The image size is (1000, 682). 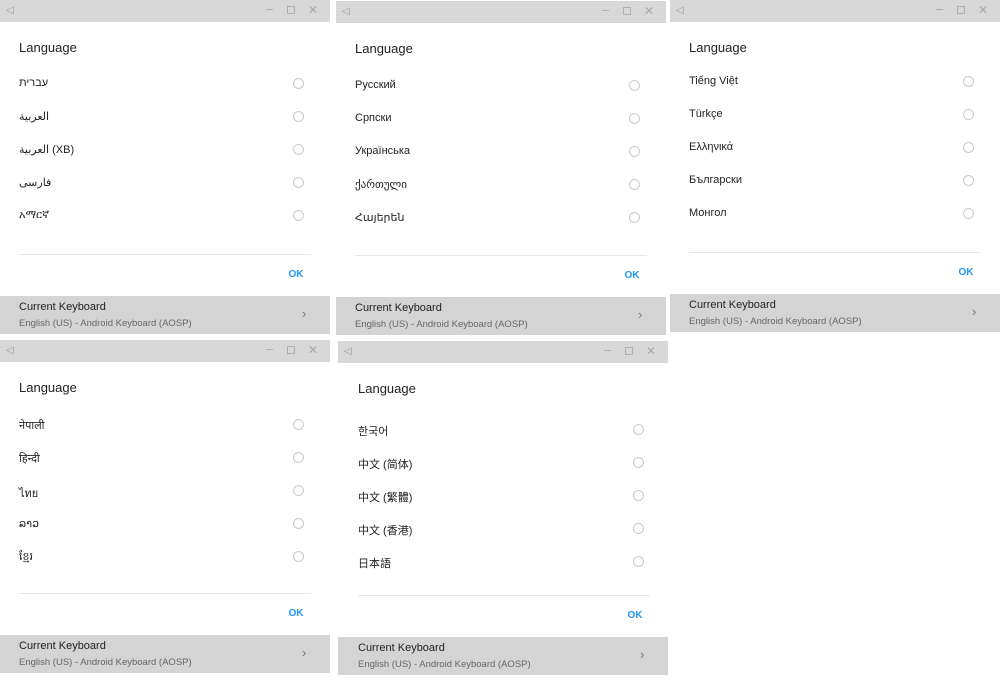 What do you see at coordinates (503, 496) in the screenshot?
I see `language-option: 中文 (繁體)` at bounding box center [503, 496].